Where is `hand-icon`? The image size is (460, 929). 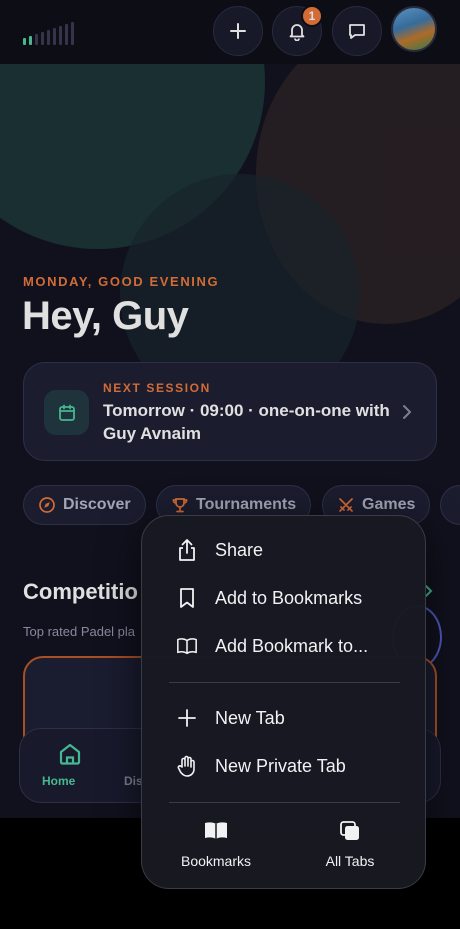
hand-icon is located at coordinates (187, 766).